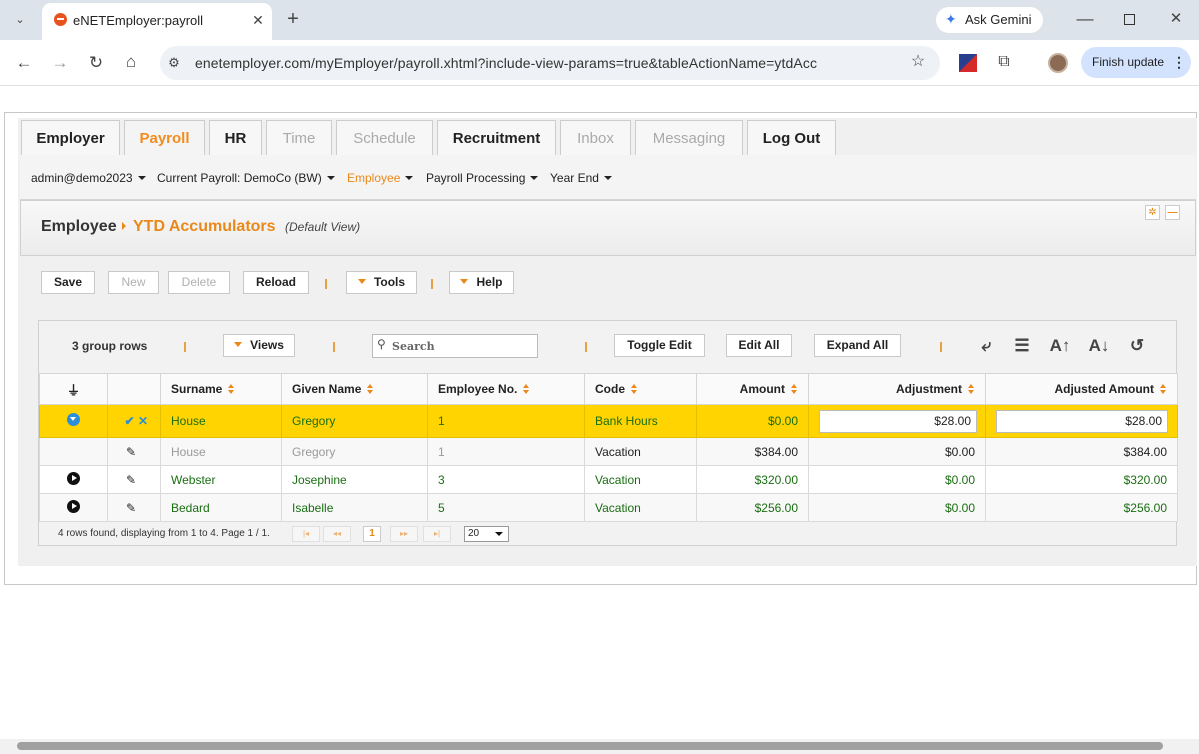 This screenshot has height=754, width=1199. I want to click on browser-menu-icon: ⋮, so click(1179, 62).